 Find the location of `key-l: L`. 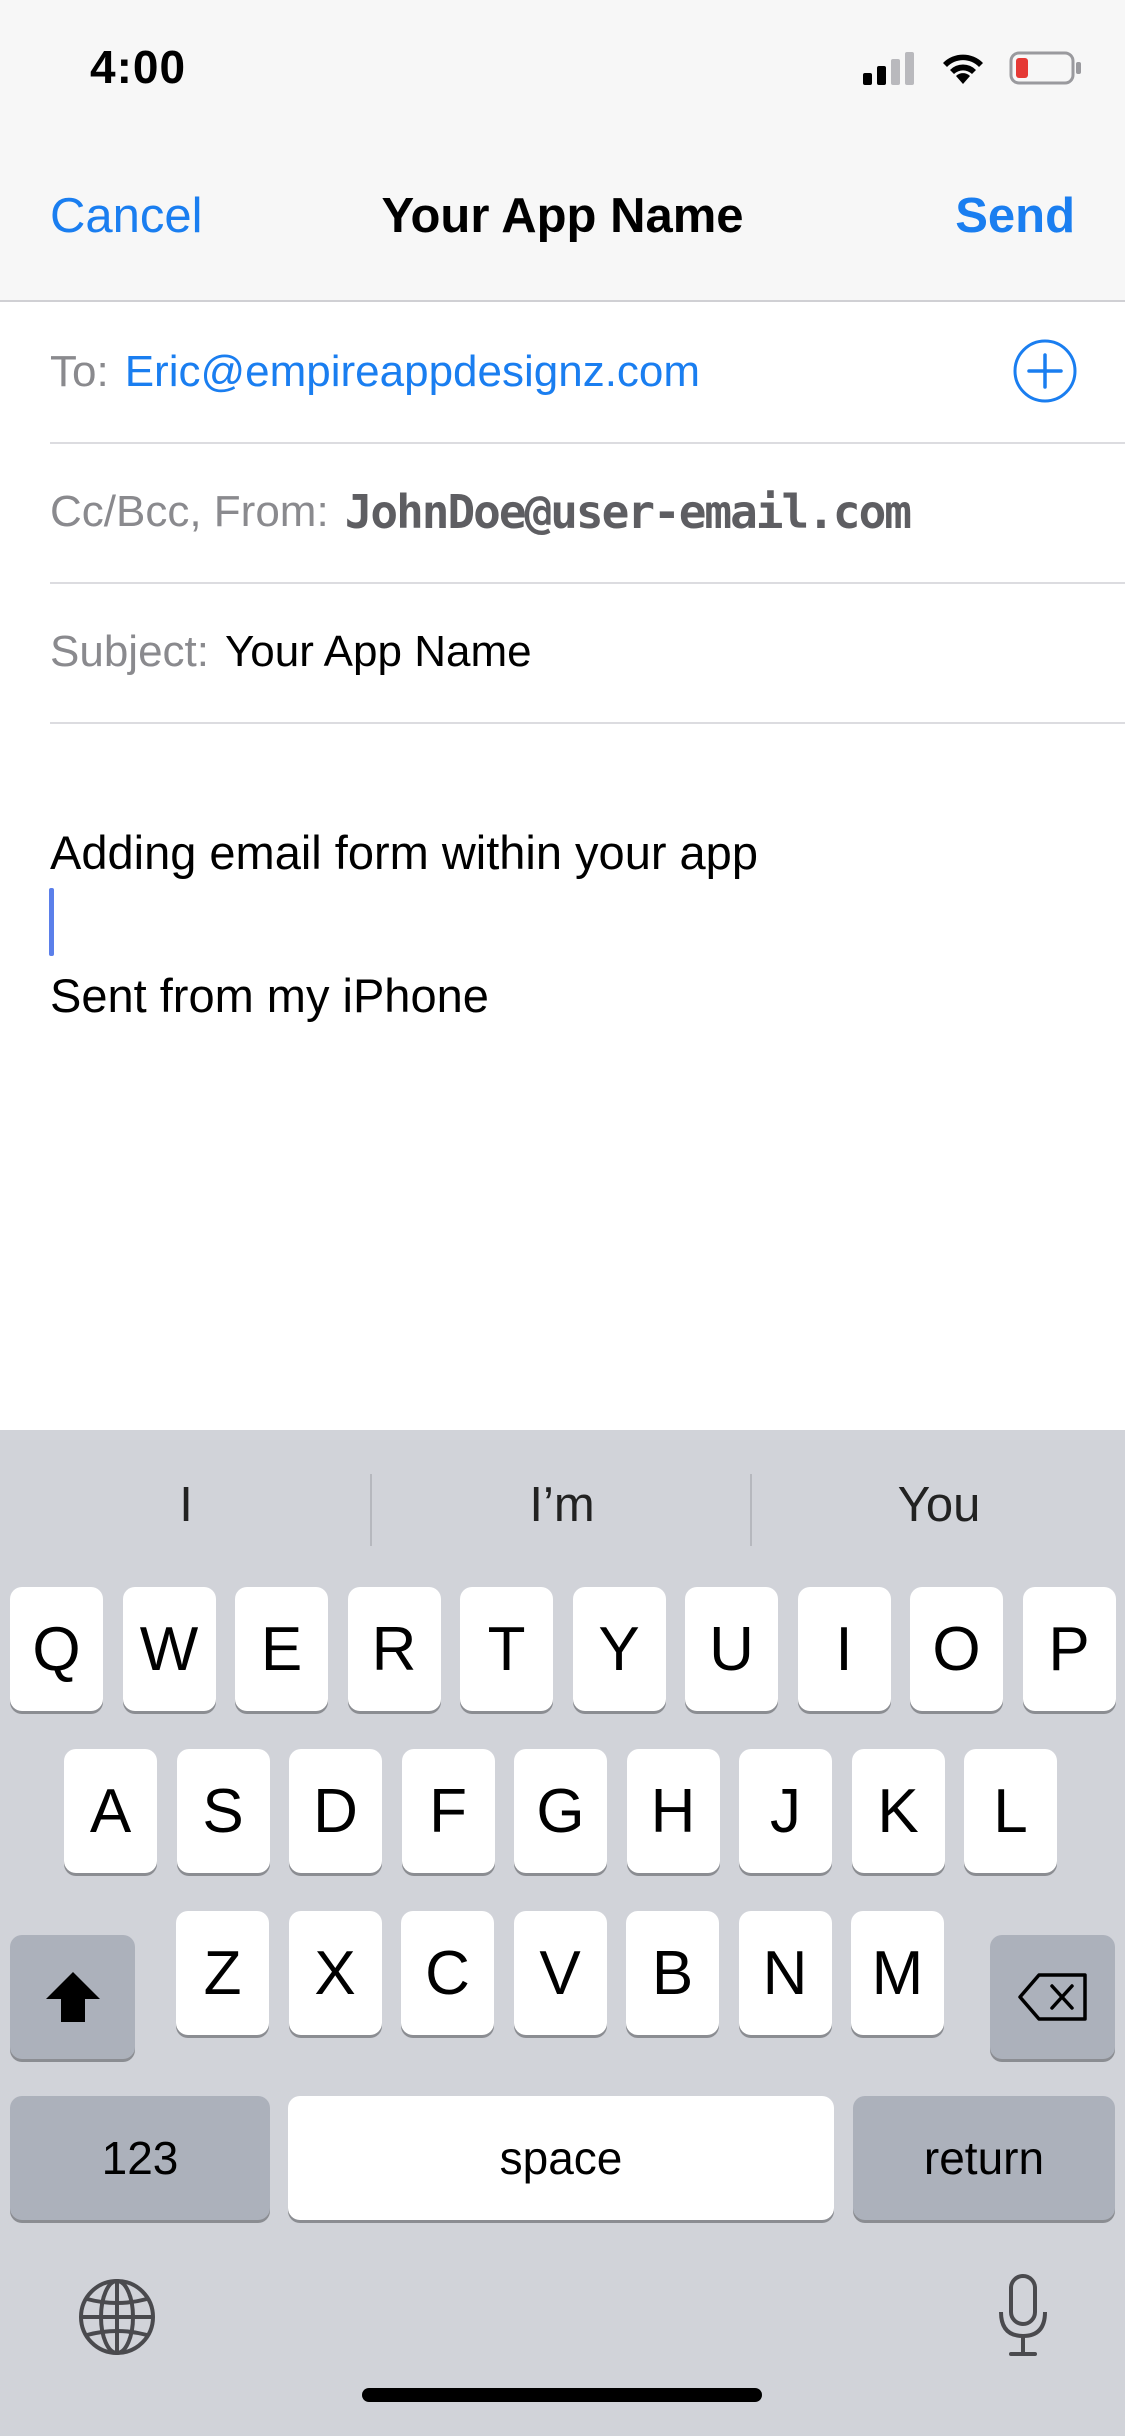

key-l: L is located at coordinates (1010, 1811).